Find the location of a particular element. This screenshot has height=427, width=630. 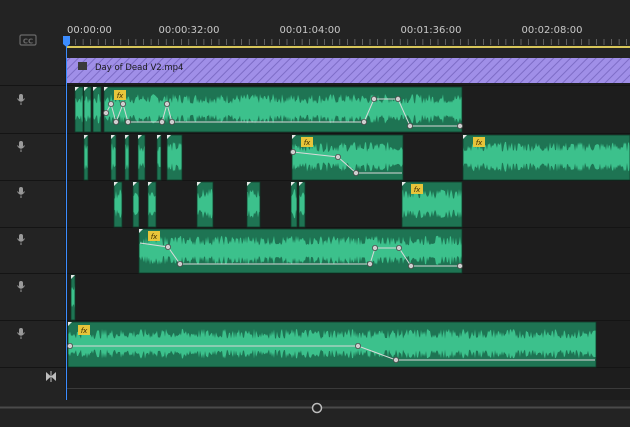

zoom-scrollbar-handle is located at coordinates (317, 408).